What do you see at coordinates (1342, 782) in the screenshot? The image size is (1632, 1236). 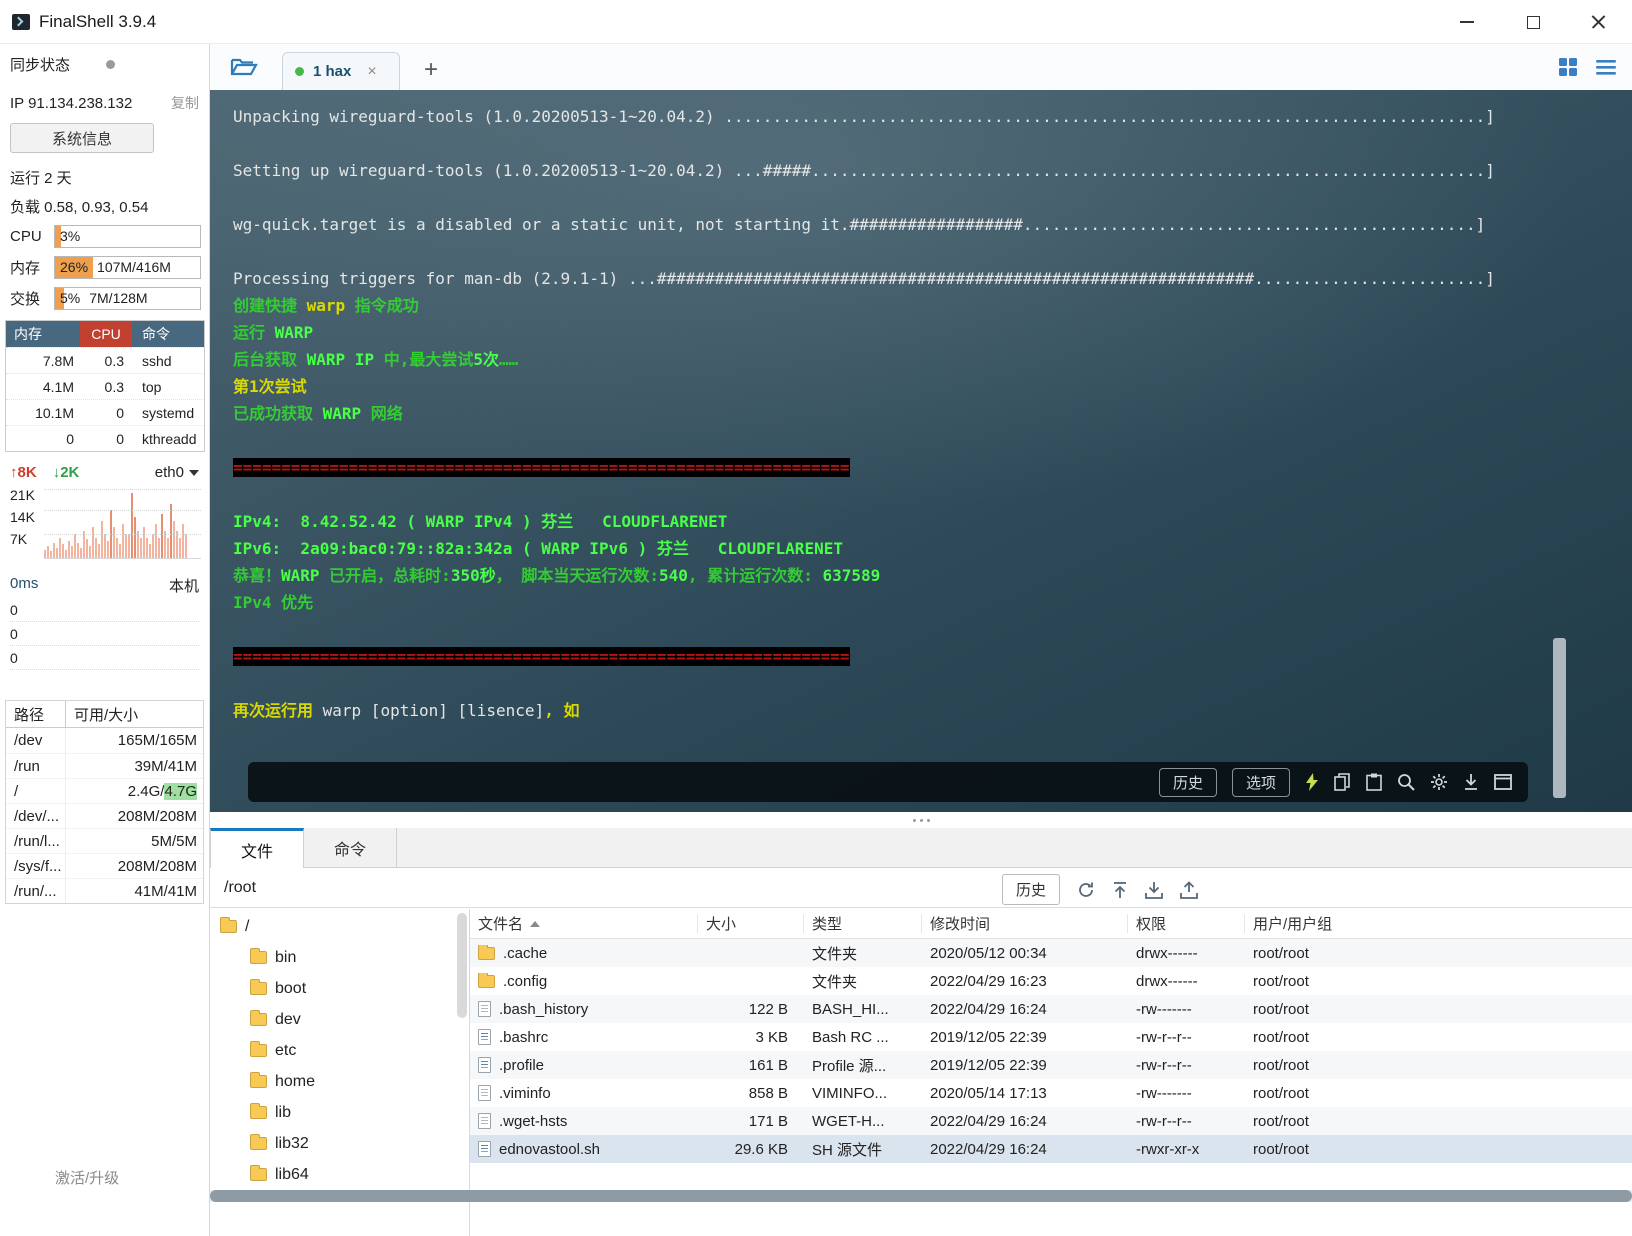 I see `copy-icon` at bounding box center [1342, 782].